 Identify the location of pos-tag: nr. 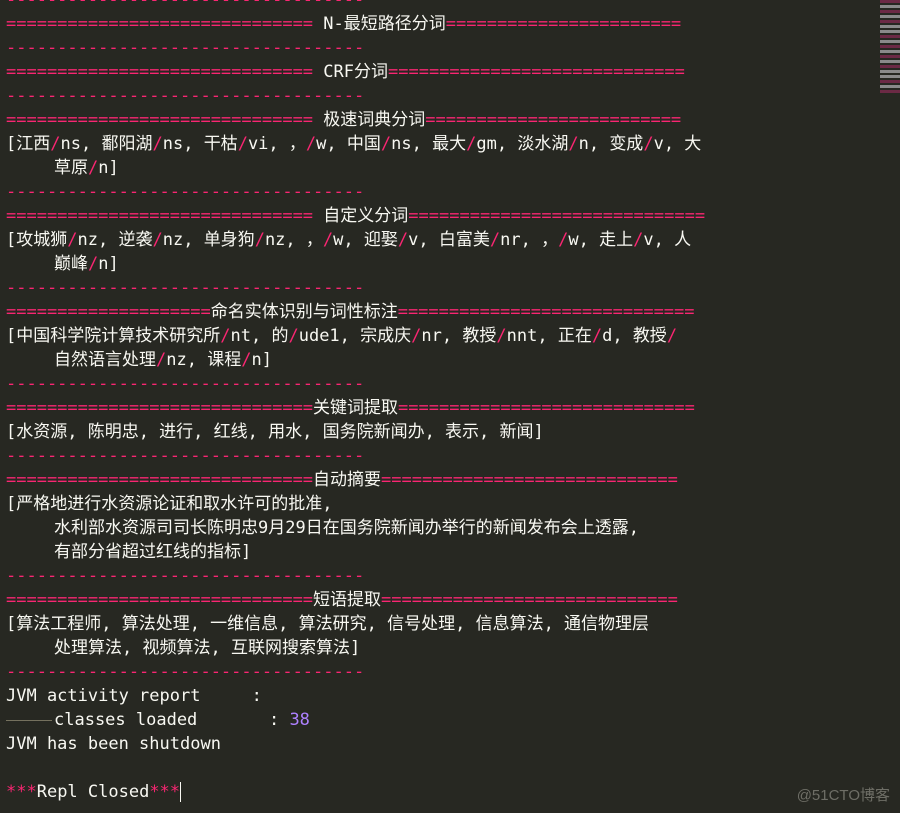
(510, 240).